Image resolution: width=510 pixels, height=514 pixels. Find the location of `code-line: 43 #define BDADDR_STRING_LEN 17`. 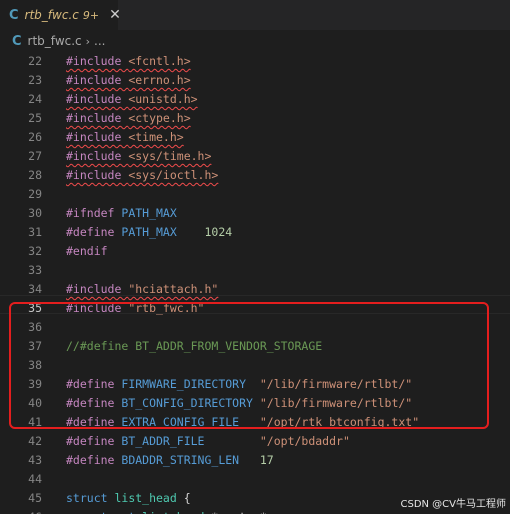

code-line: 43 #define BDADDR_STRING_LEN 17 is located at coordinates (255, 460).